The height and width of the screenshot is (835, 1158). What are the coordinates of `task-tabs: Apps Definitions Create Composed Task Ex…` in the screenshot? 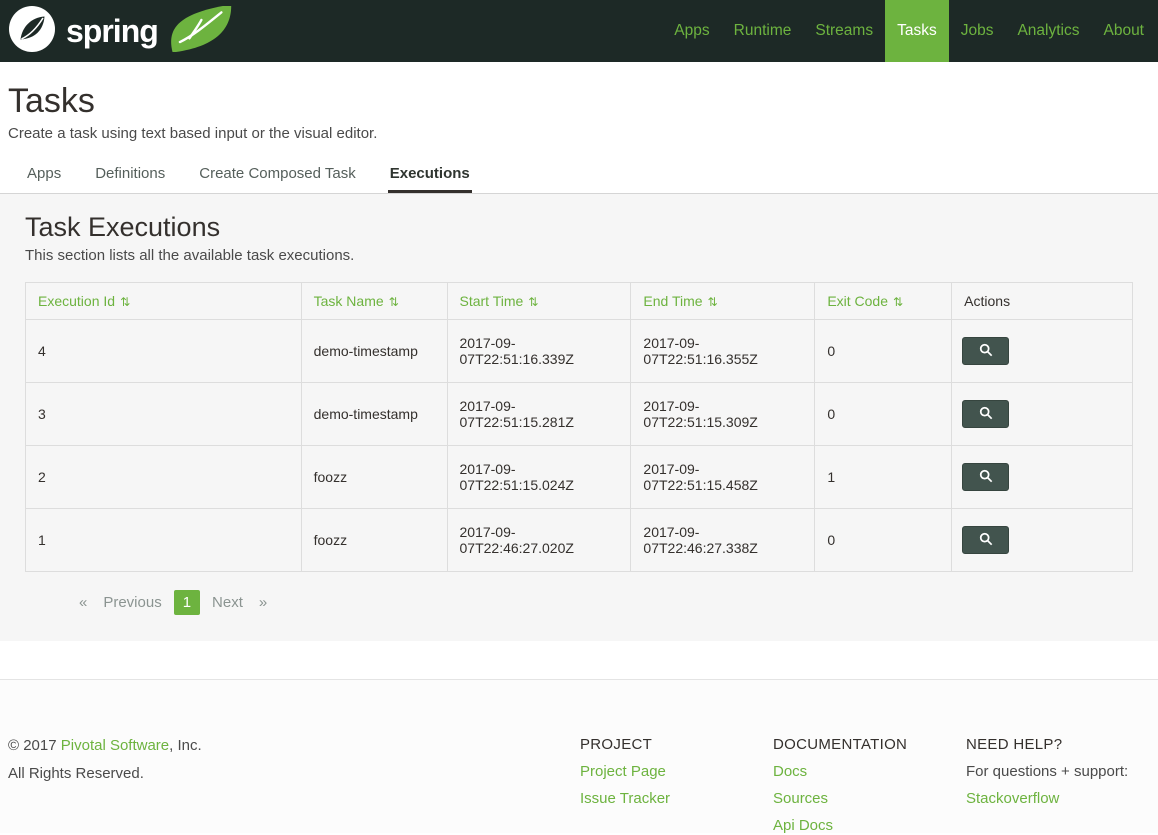 It's located at (579, 176).